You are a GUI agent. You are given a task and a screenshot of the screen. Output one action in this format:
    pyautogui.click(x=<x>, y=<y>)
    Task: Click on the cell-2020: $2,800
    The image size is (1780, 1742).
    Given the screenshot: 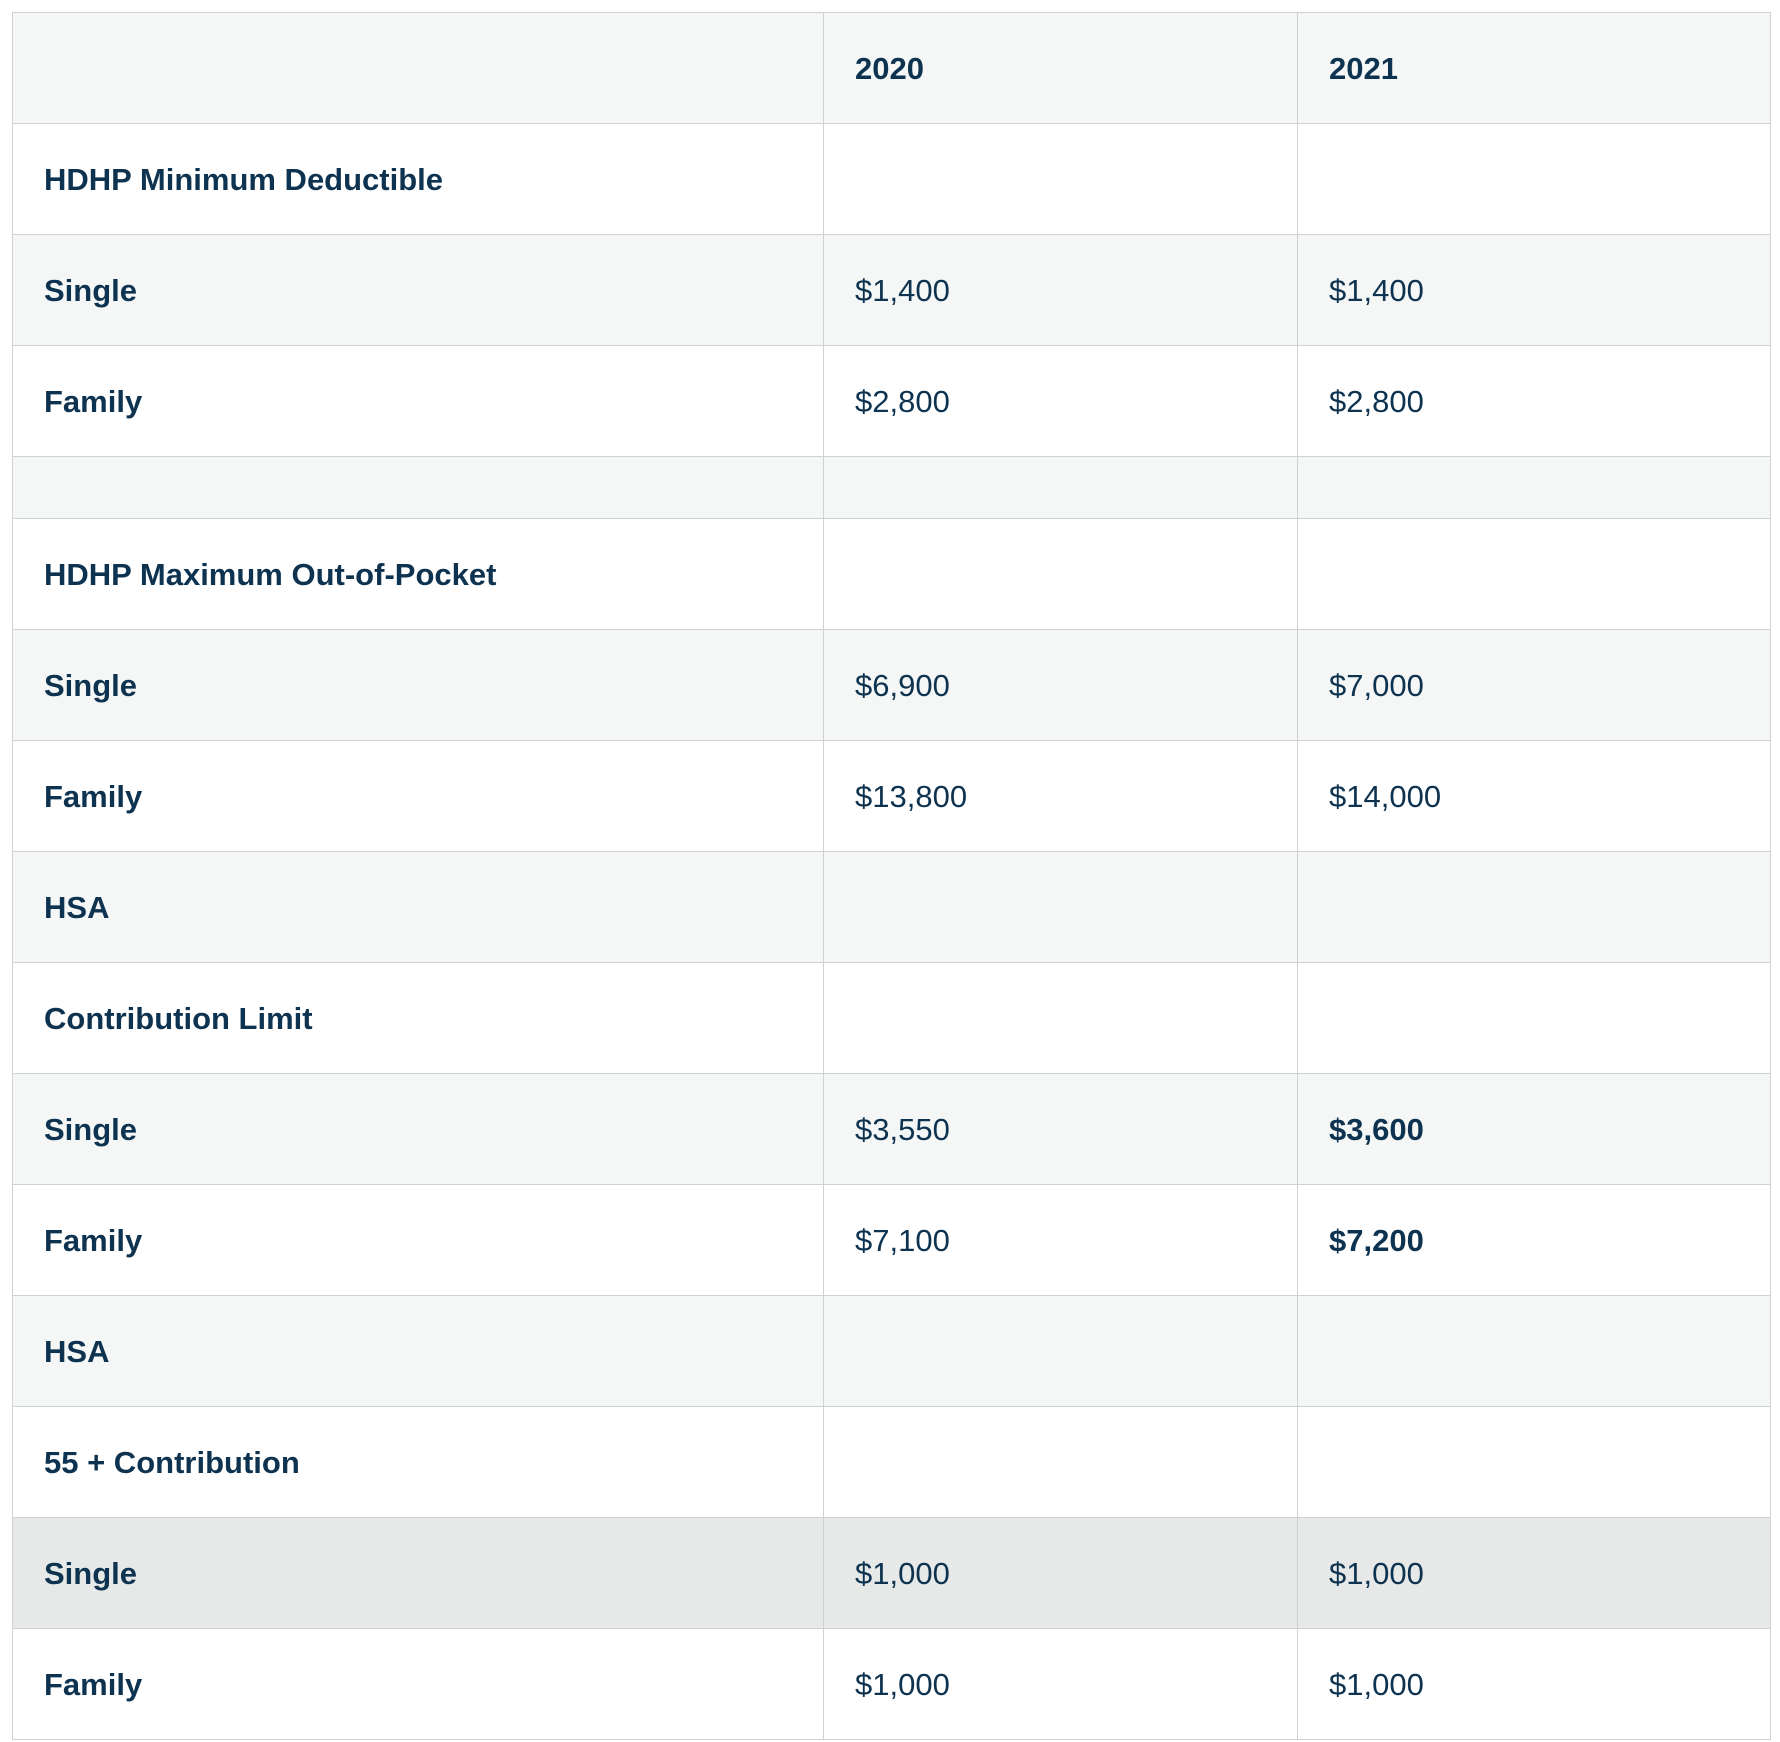 What is the action you would take?
    pyautogui.click(x=1060, y=401)
    